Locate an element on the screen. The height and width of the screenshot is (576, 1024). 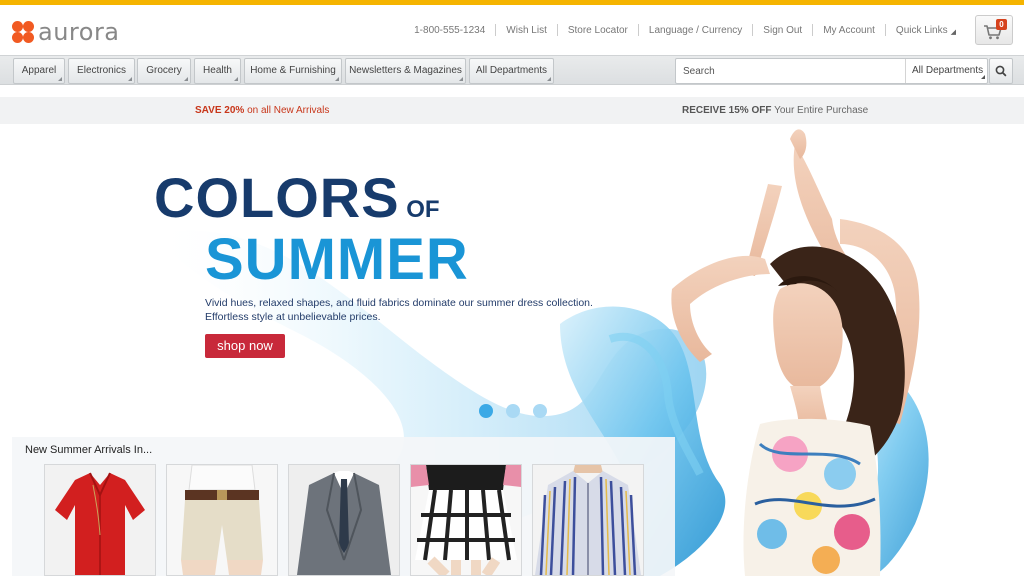
promo-strong: RECEIVE 15% OFF is located at coordinates (727, 110).